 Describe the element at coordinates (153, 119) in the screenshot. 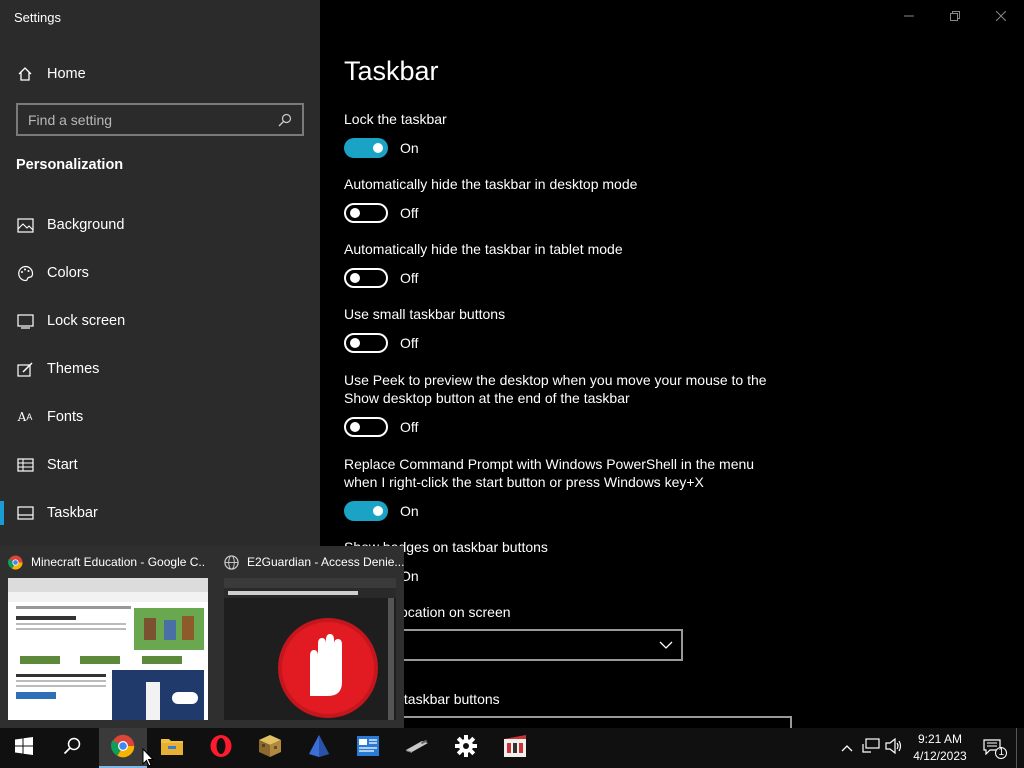

I see `search-input` at that location.